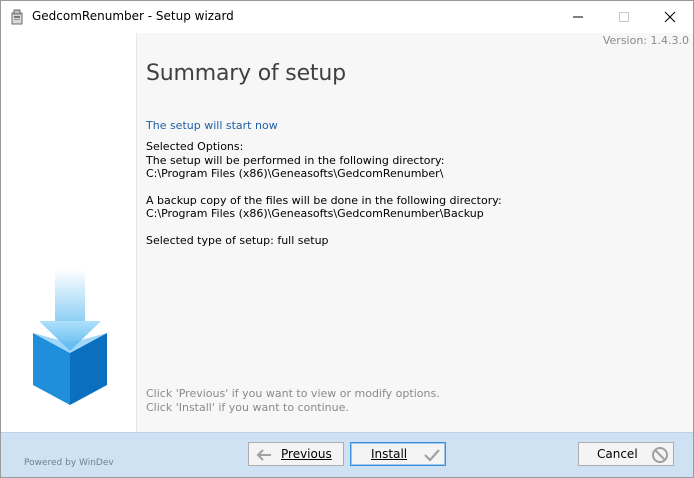 Image resolution: width=694 pixels, height=478 pixels. Describe the element at coordinates (432, 455) in the screenshot. I see `checkmark-icon` at that location.